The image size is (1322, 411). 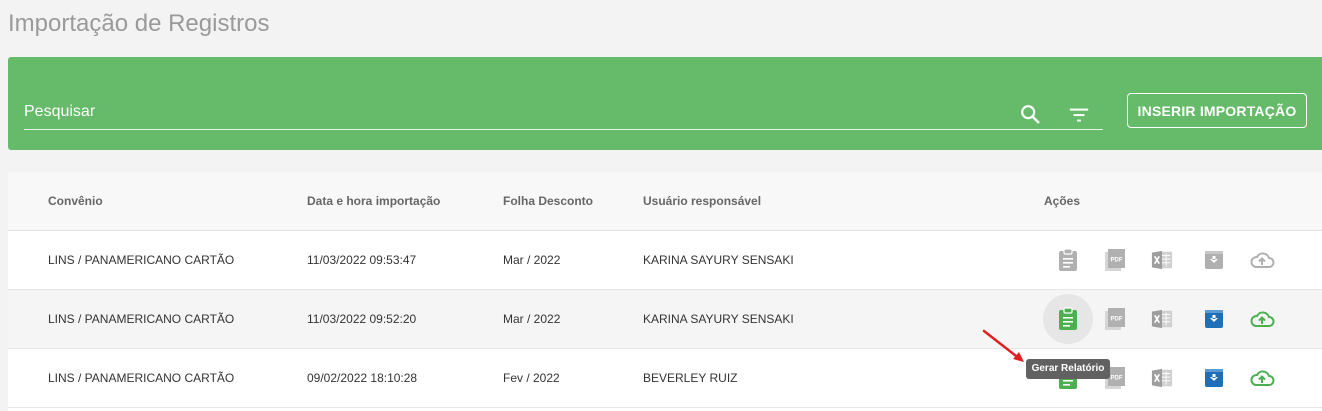 What do you see at coordinates (1030, 114) in the screenshot?
I see `search-icon` at bounding box center [1030, 114].